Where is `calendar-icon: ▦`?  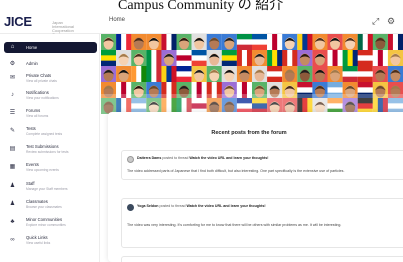
calendar-icon: ▦ is located at coordinates (12, 167).